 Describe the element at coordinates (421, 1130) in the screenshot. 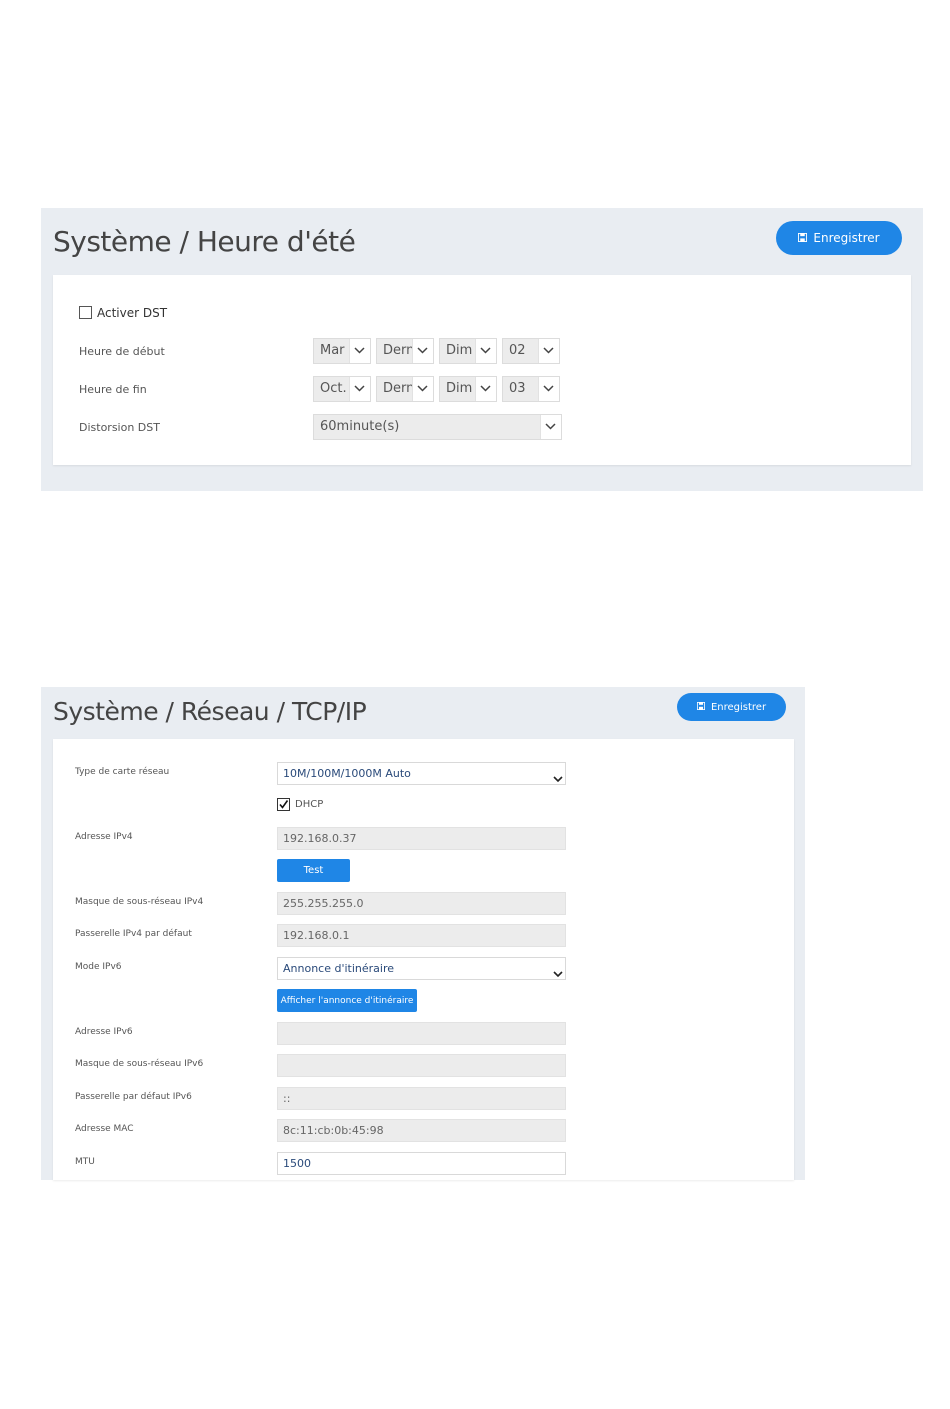

I see `mac-field: 8c:11:cb:0b:45:98` at that location.